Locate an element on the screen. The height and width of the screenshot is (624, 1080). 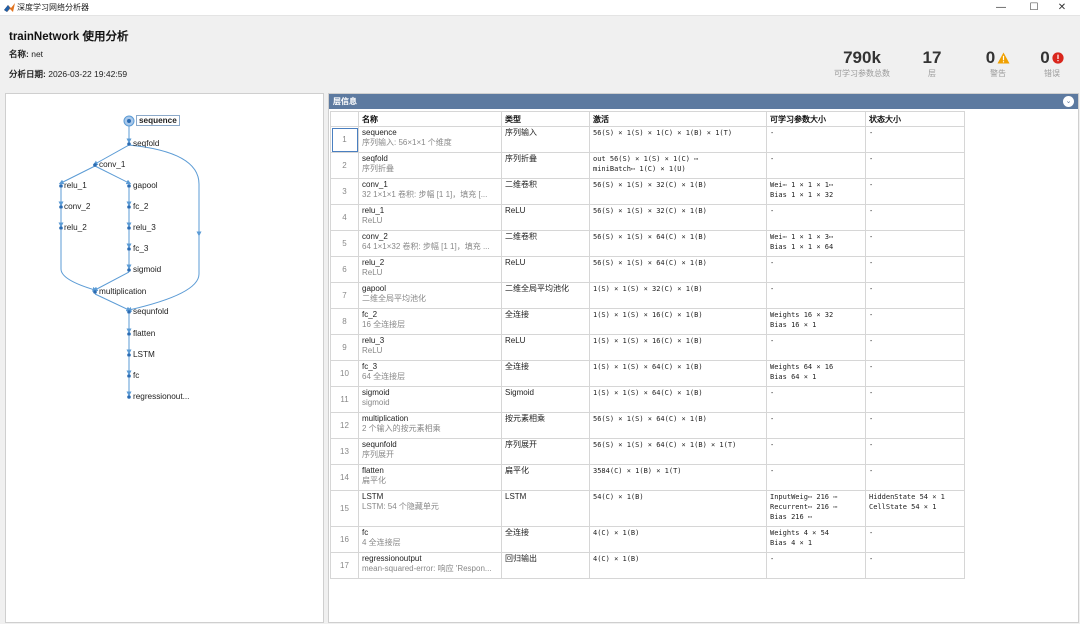
row-name-cell: fc_2 16 全连接层 is located at coordinates (430, 321).